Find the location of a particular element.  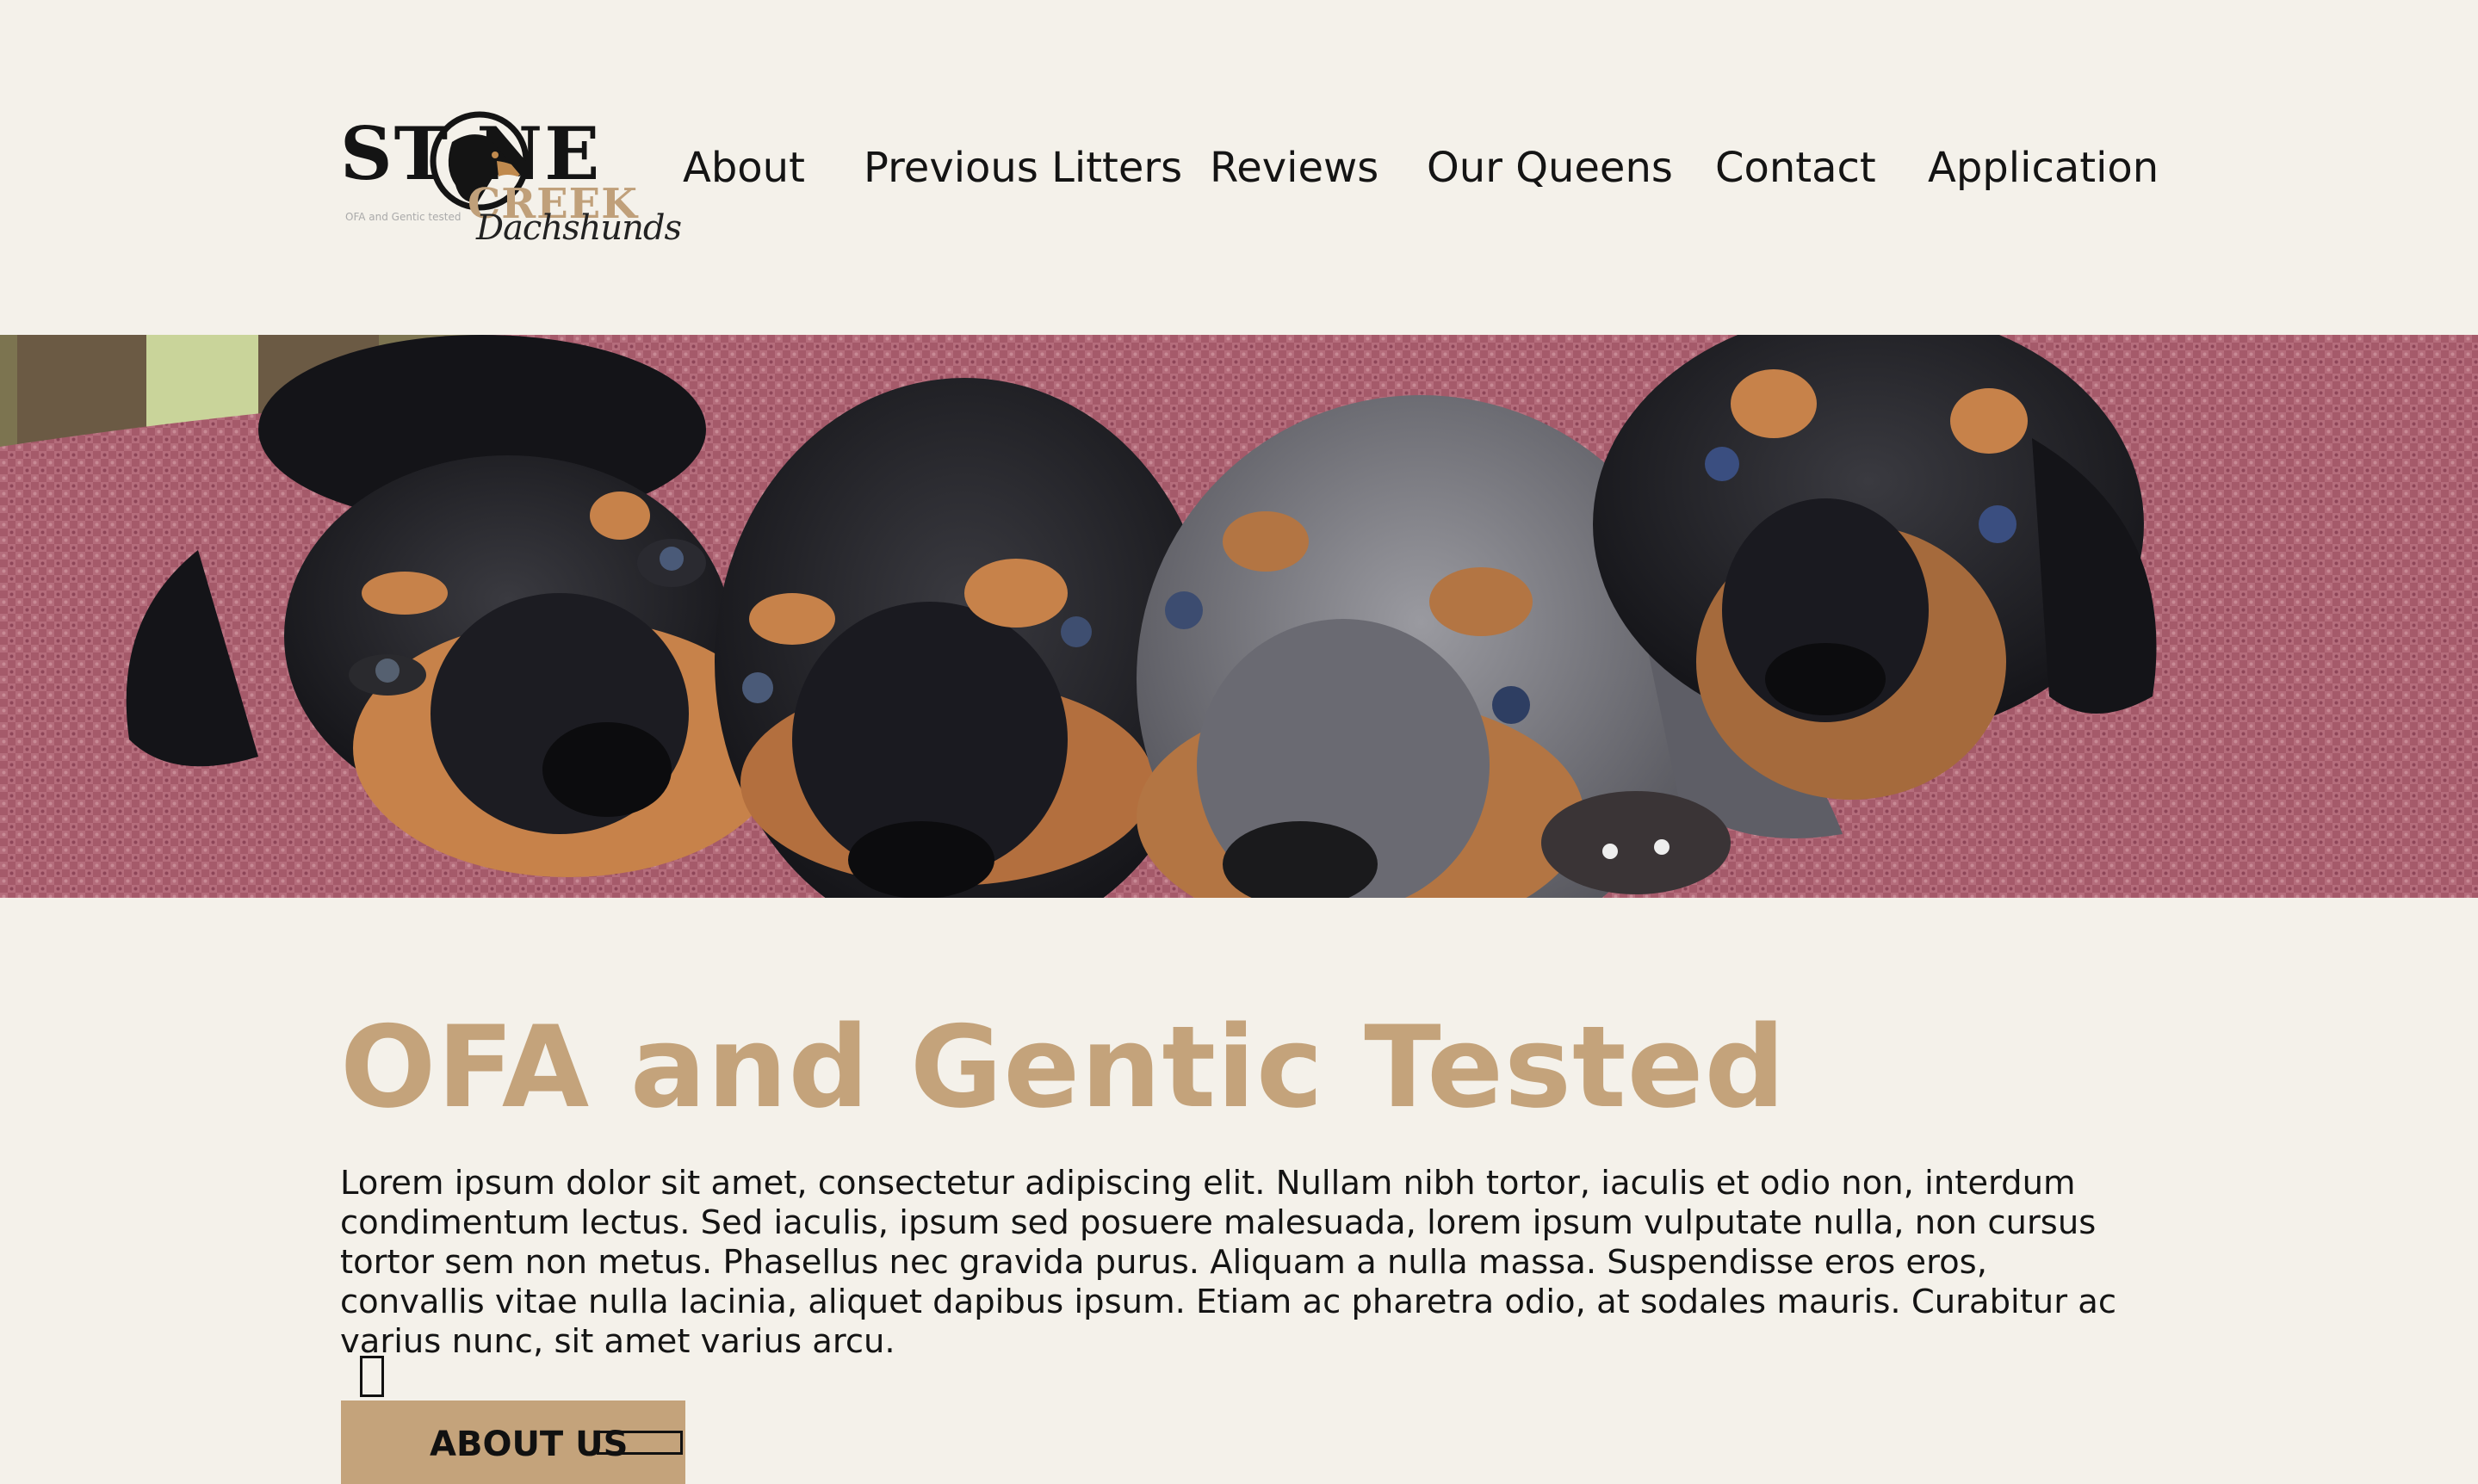

nav-previous-litters: Previous Litters is located at coordinates (1023, 168).